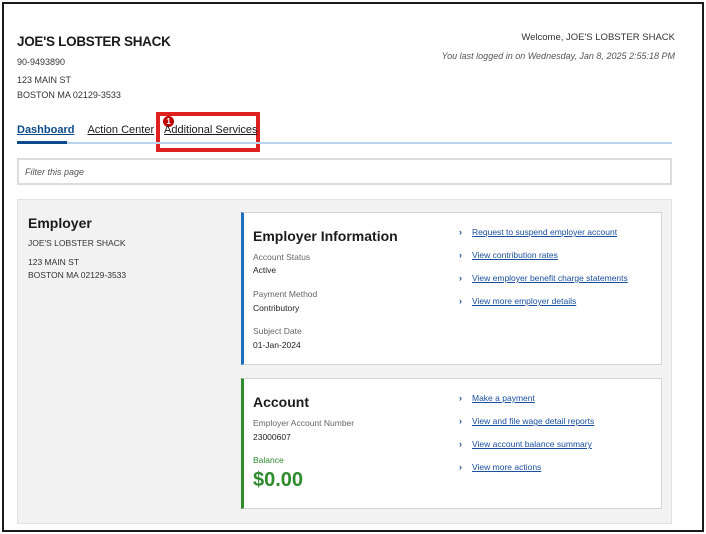 The image size is (706, 534). What do you see at coordinates (278, 480) in the screenshot?
I see `balance-value: $0.00` at bounding box center [278, 480].